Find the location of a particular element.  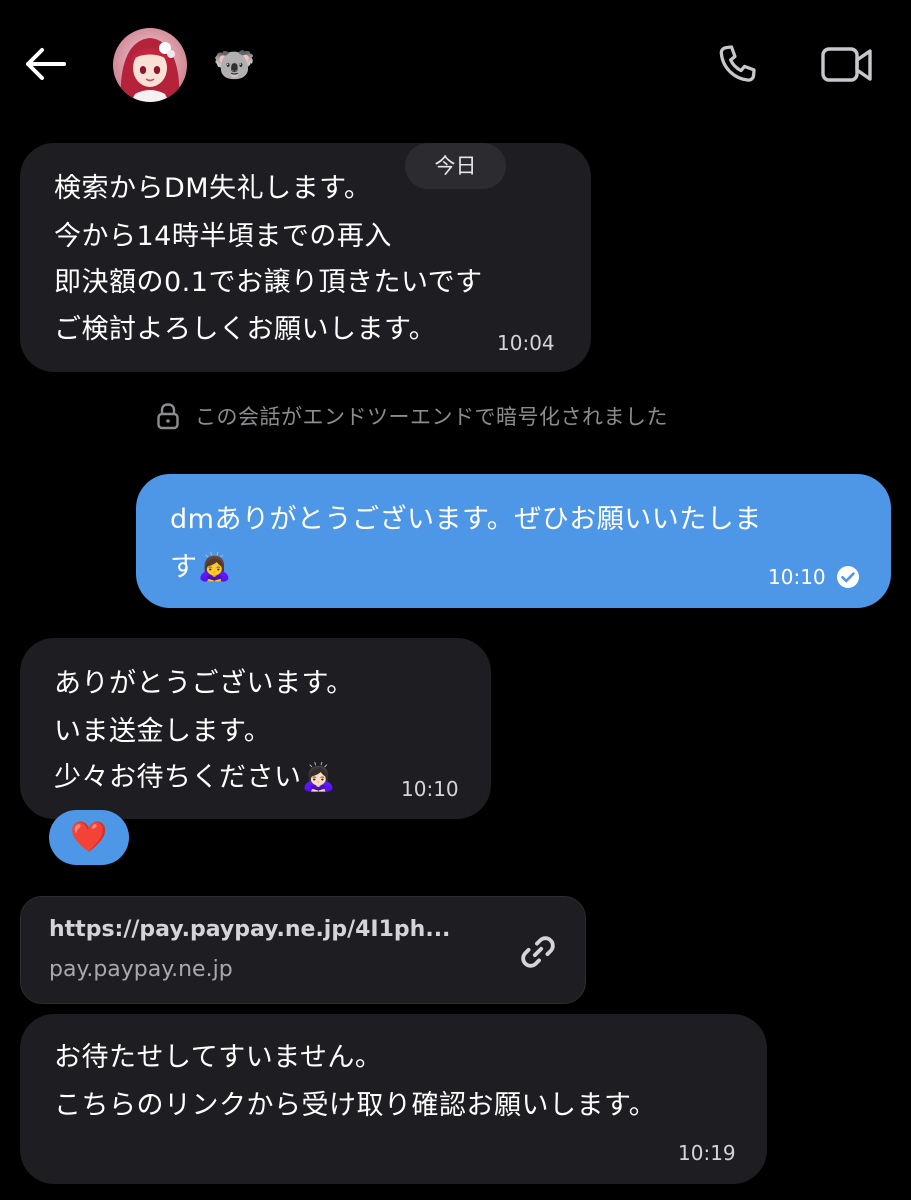

message-timestamp: 10:04 is located at coordinates (526, 343).